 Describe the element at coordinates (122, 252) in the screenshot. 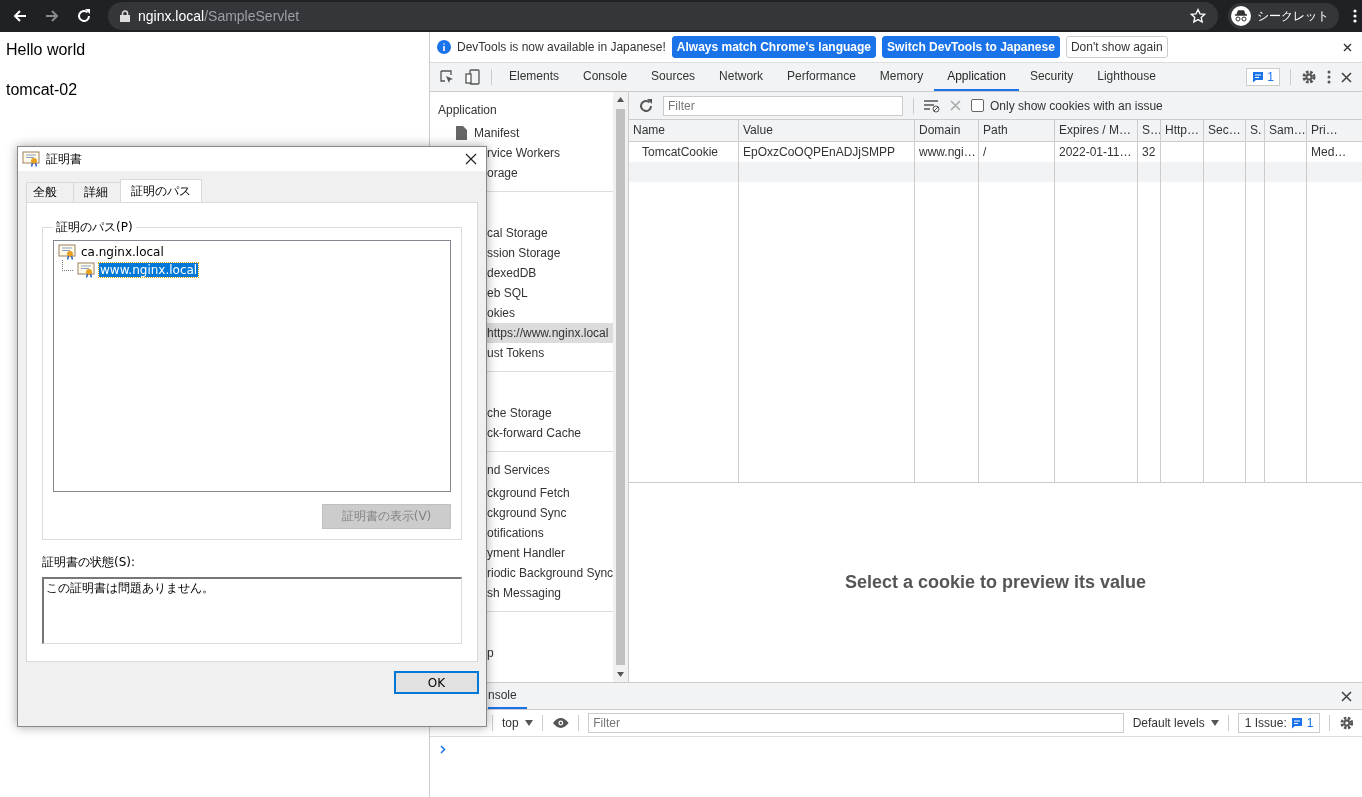

I see `tree-item: ca.nginx.local` at that location.